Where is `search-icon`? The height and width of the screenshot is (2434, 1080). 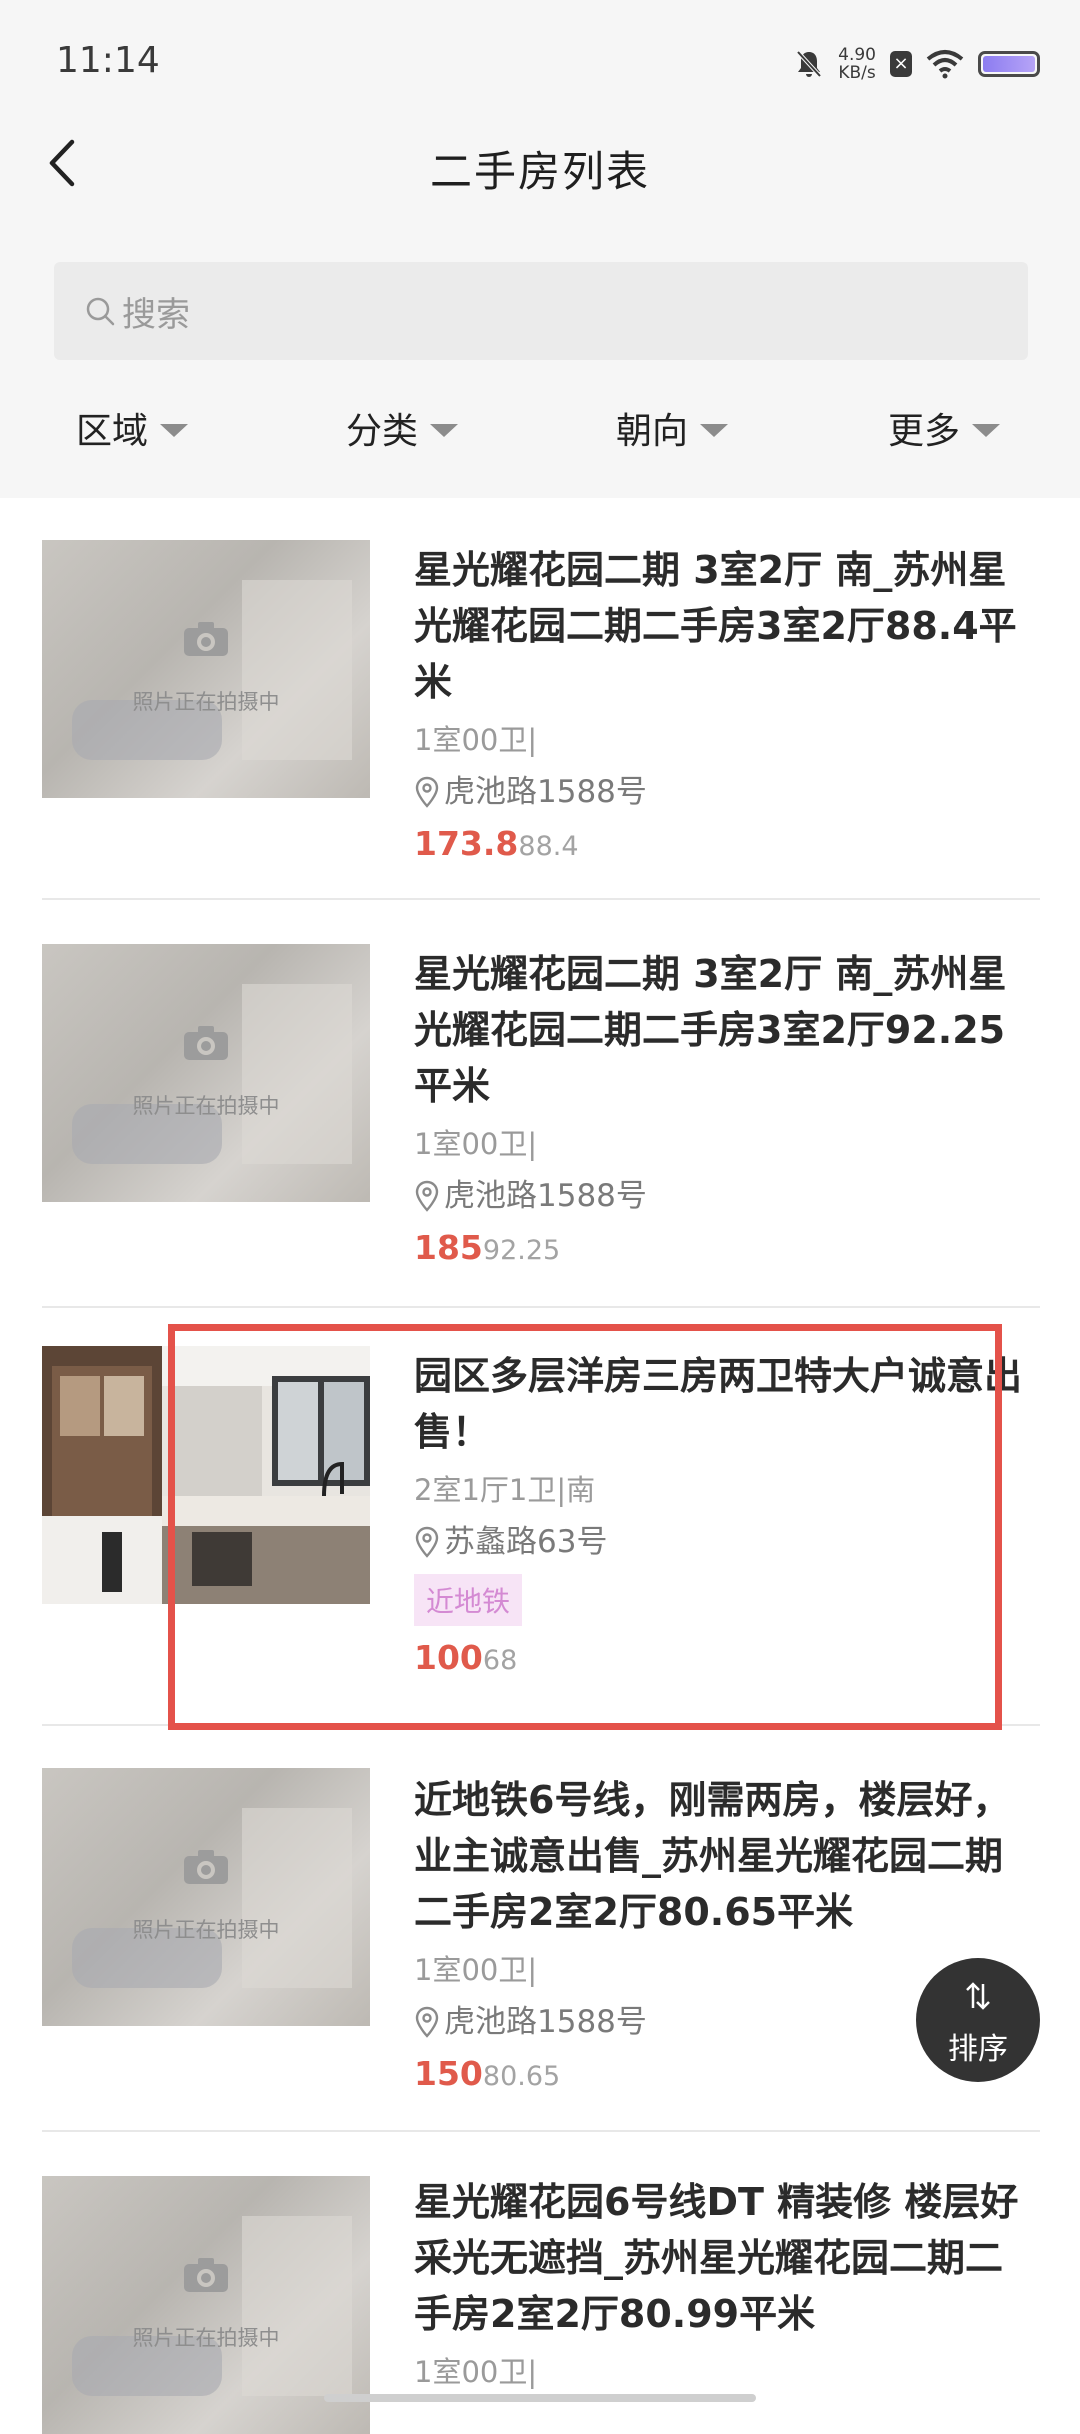
search-icon is located at coordinates (100, 311).